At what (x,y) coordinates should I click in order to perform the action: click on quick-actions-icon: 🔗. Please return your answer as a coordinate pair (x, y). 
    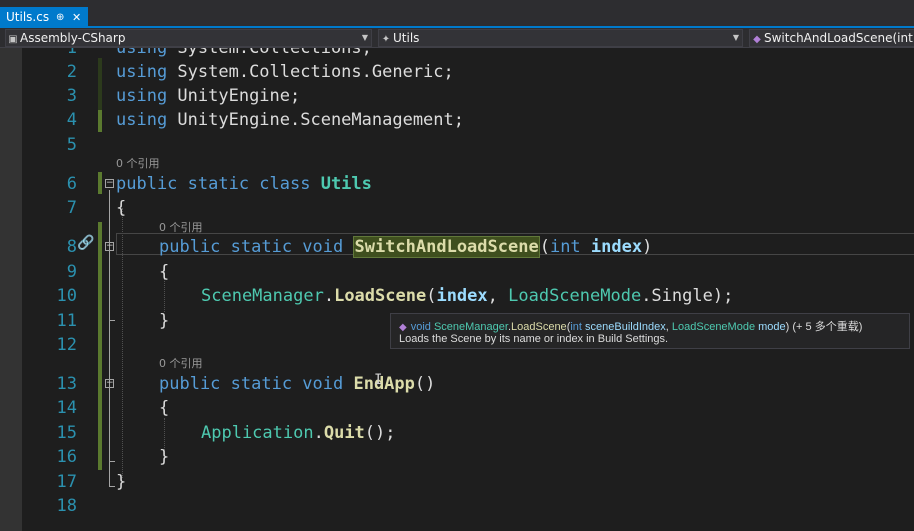
    Looking at the image, I should click on (85, 243).